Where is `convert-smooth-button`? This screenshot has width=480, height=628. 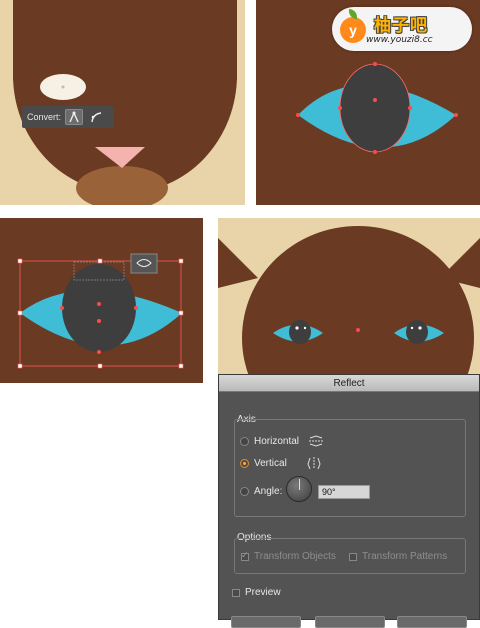
convert-smooth-button is located at coordinates (96, 117).